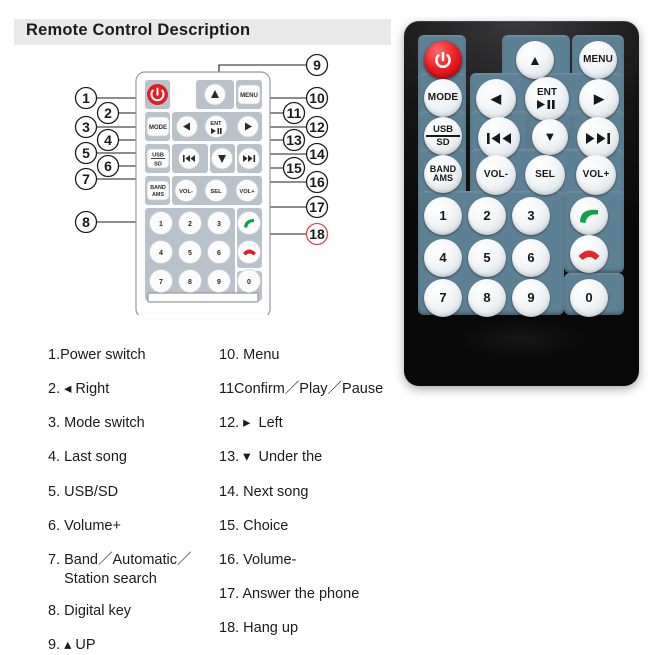 This screenshot has height=655, width=648. What do you see at coordinates (443, 174) in the screenshot?
I see `band-ams-button: BAND AMS` at bounding box center [443, 174].